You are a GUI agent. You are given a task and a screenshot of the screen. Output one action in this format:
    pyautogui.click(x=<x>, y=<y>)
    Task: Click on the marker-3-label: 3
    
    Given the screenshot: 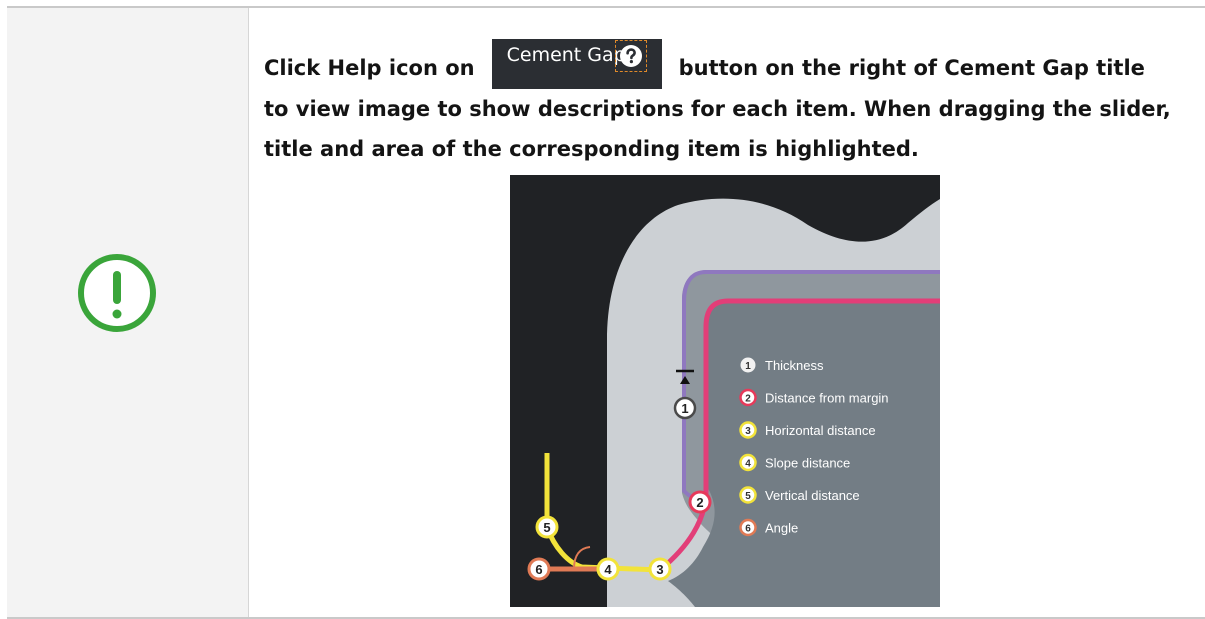 What is the action you would take?
    pyautogui.click(x=659, y=569)
    